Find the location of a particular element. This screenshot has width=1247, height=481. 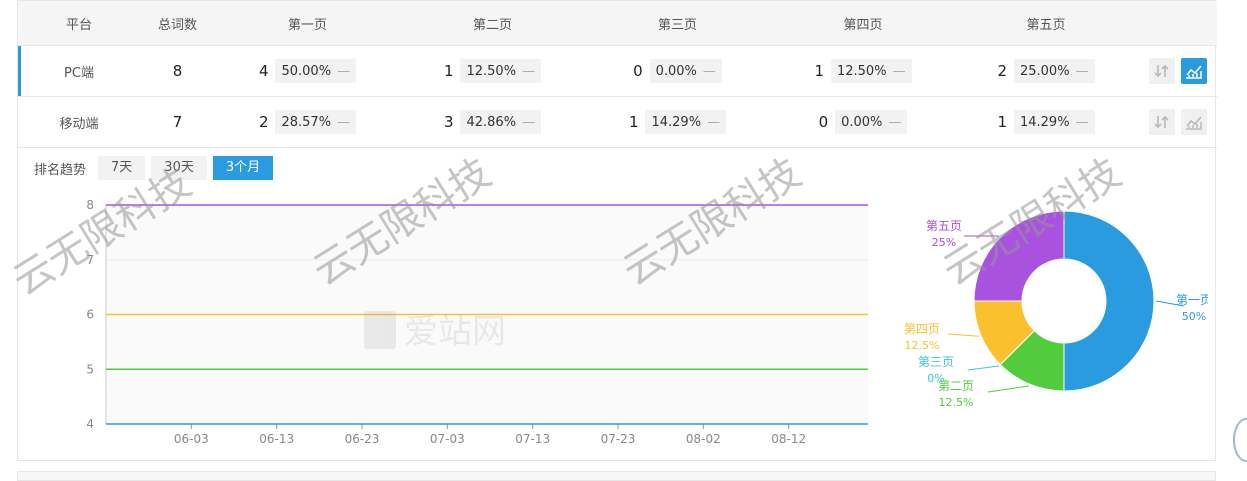

page5-cell: 2 25.00% — is located at coordinates (1046, 71).